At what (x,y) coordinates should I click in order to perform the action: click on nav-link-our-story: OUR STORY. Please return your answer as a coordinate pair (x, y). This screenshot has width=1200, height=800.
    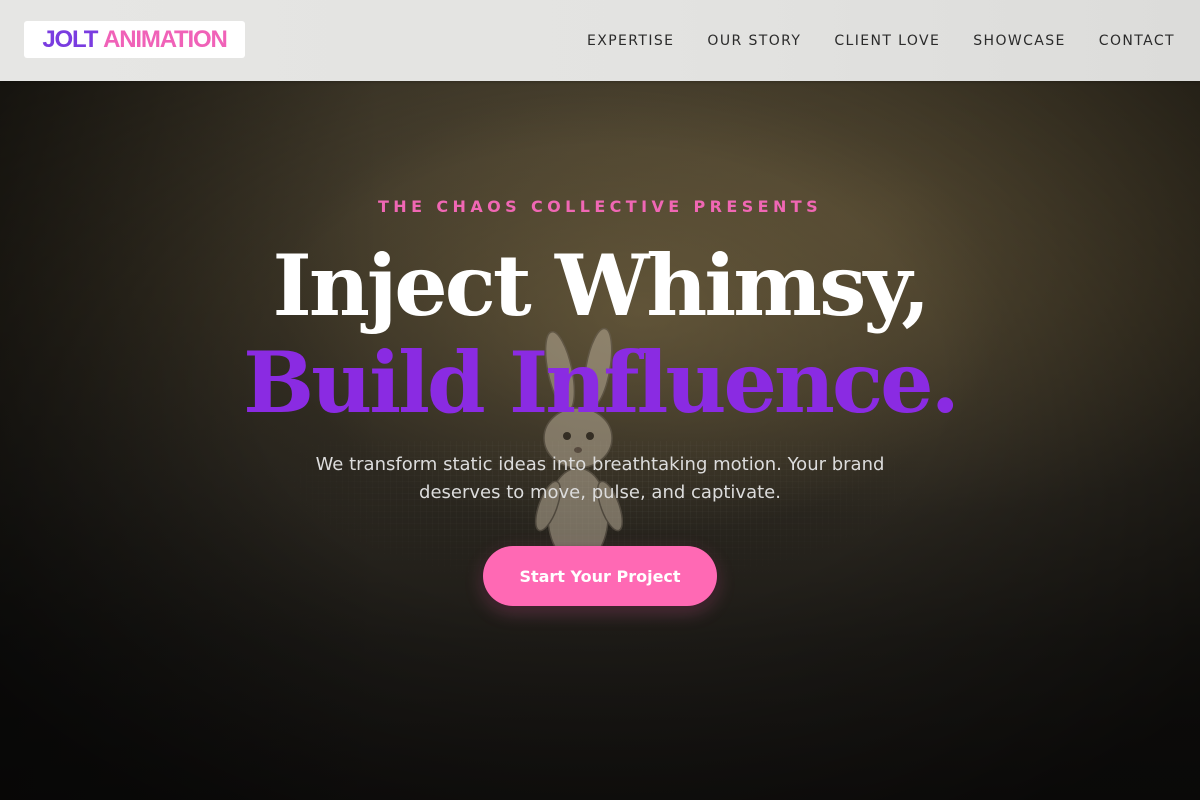
    Looking at the image, I should click on (754, 41).